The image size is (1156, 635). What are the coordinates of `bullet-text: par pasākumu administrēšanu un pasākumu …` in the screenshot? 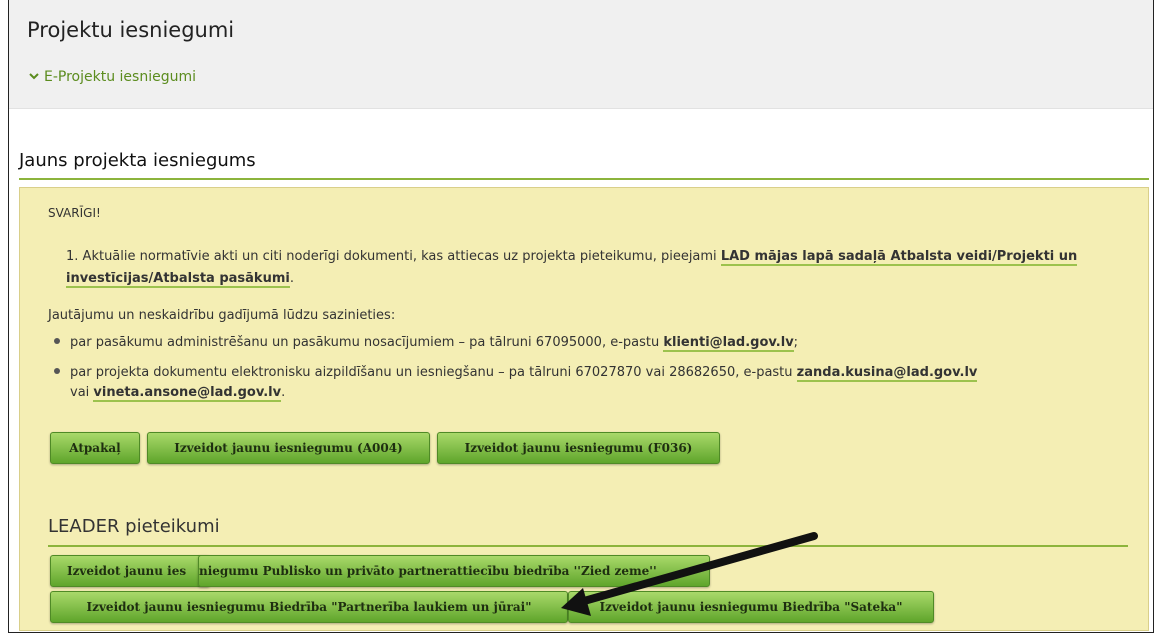 It's located at (365, 342).